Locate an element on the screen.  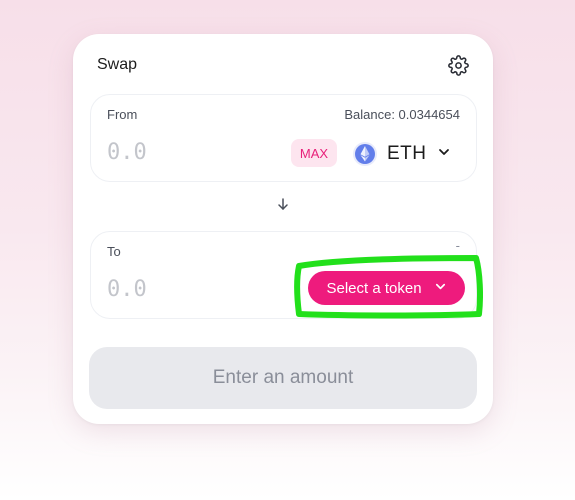
select-token-button: Select a token is located at coordinates (386, 288).